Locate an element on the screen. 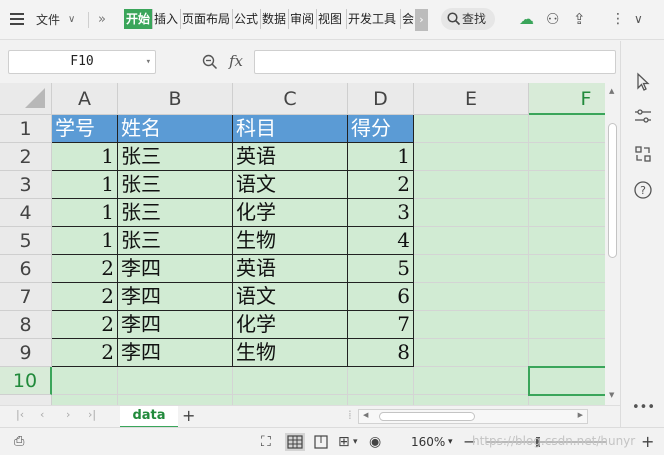 The height and width of the screenshot is (455, 664). cell-b9: 李四 is located at coordinates (175, 353).